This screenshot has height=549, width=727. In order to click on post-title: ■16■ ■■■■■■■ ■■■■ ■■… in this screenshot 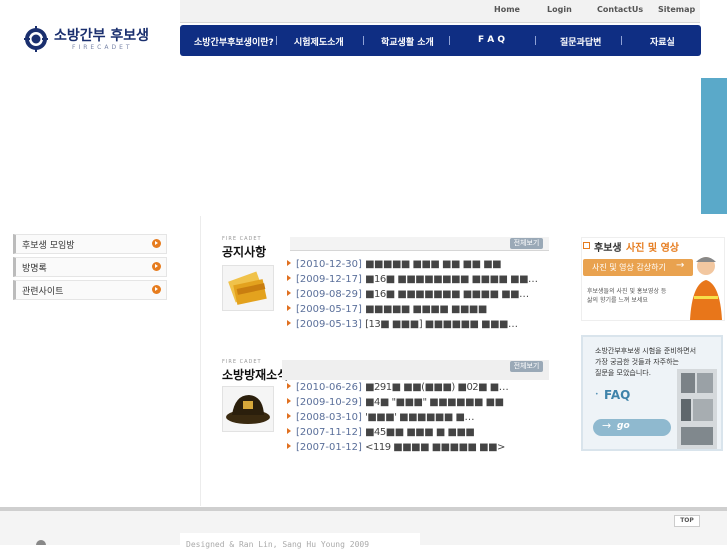, I will do `click(447, 294)`.